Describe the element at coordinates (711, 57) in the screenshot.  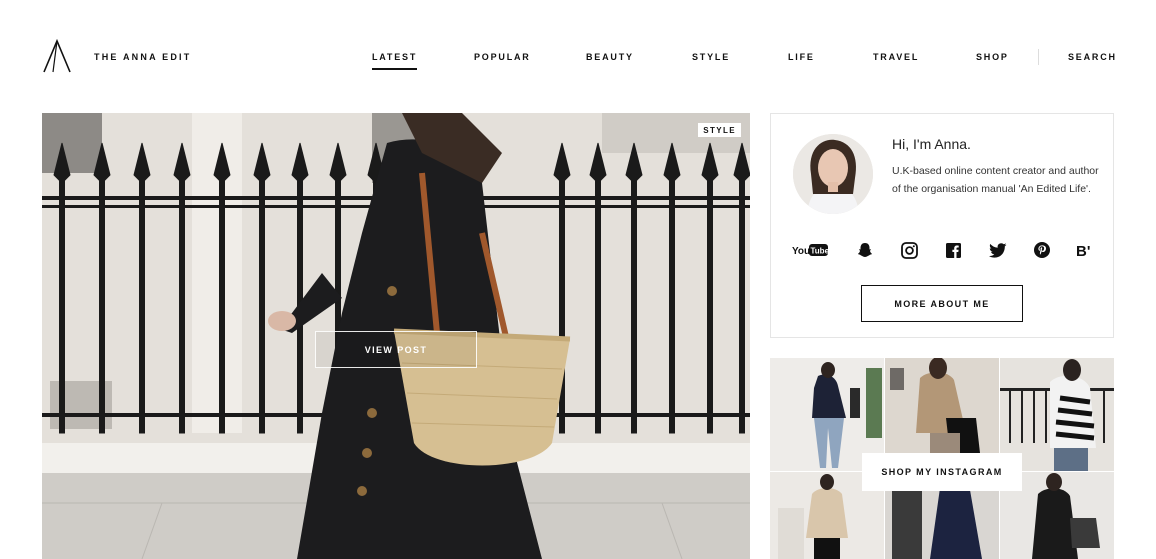
I see `nav-style: STYLE` at that location.